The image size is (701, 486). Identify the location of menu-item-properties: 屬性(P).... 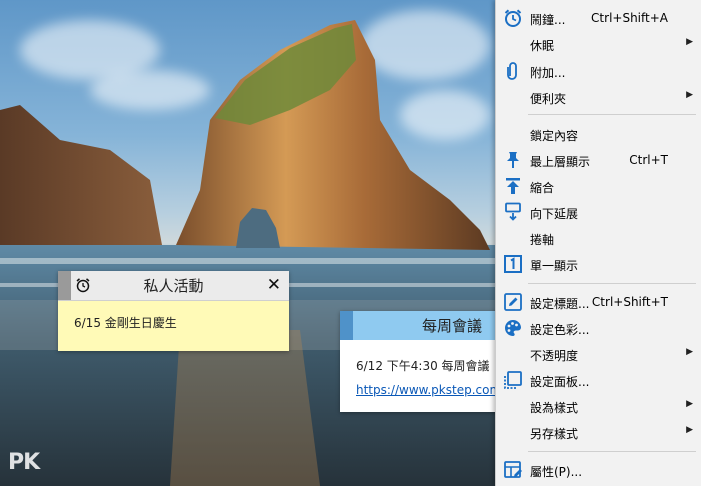
(598, 470).